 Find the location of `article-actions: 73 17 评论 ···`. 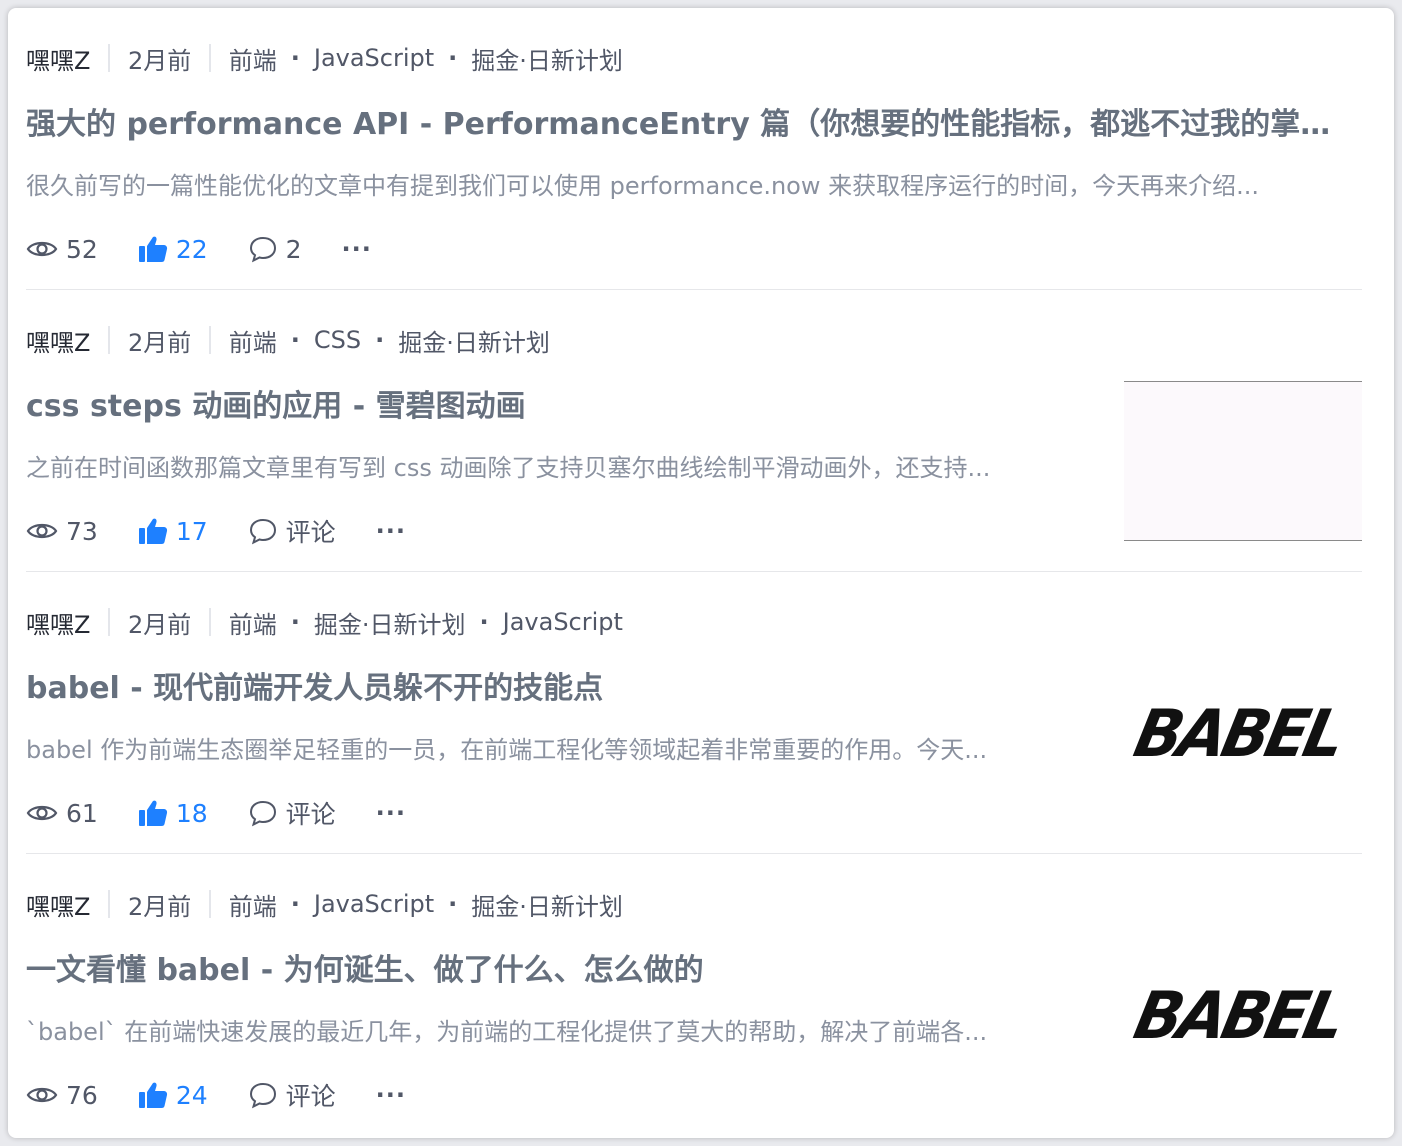

article-actions: 73 17 评论 ··· is located at coordinates (216, 531).